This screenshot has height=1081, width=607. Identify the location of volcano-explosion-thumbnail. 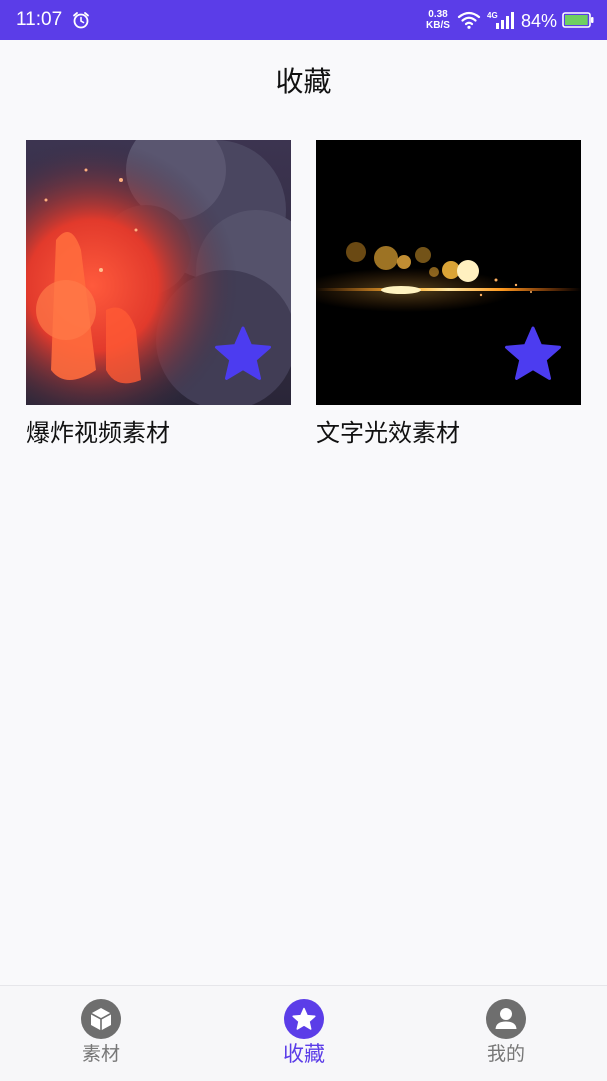
(158, 272).